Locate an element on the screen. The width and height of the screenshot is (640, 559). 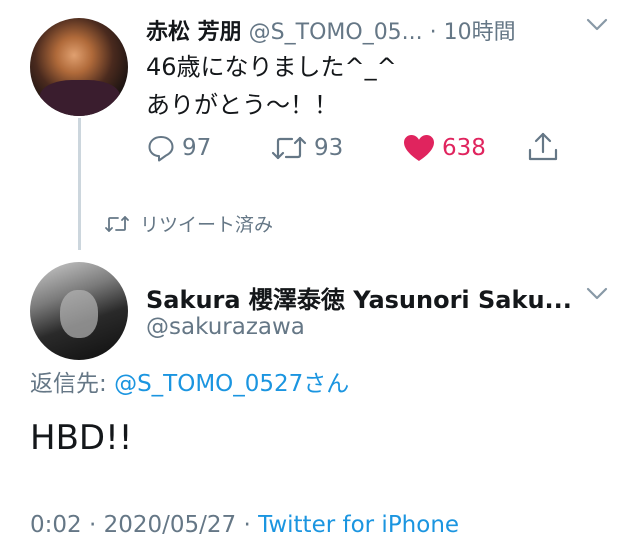
tweet-text-line: ありがとう〜！！ is located at coordinates (242, 105).